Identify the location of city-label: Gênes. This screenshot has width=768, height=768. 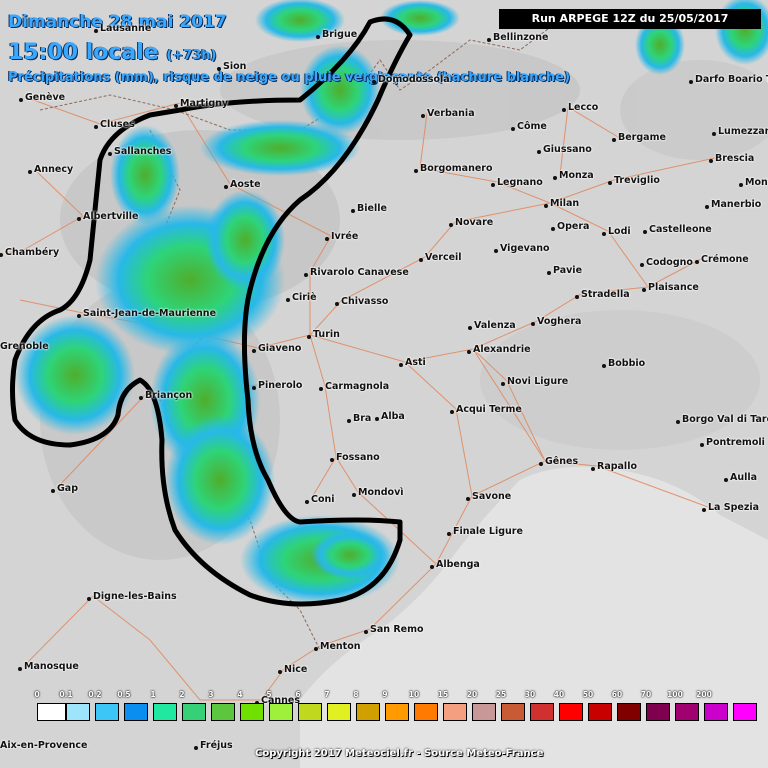
(562, 461).